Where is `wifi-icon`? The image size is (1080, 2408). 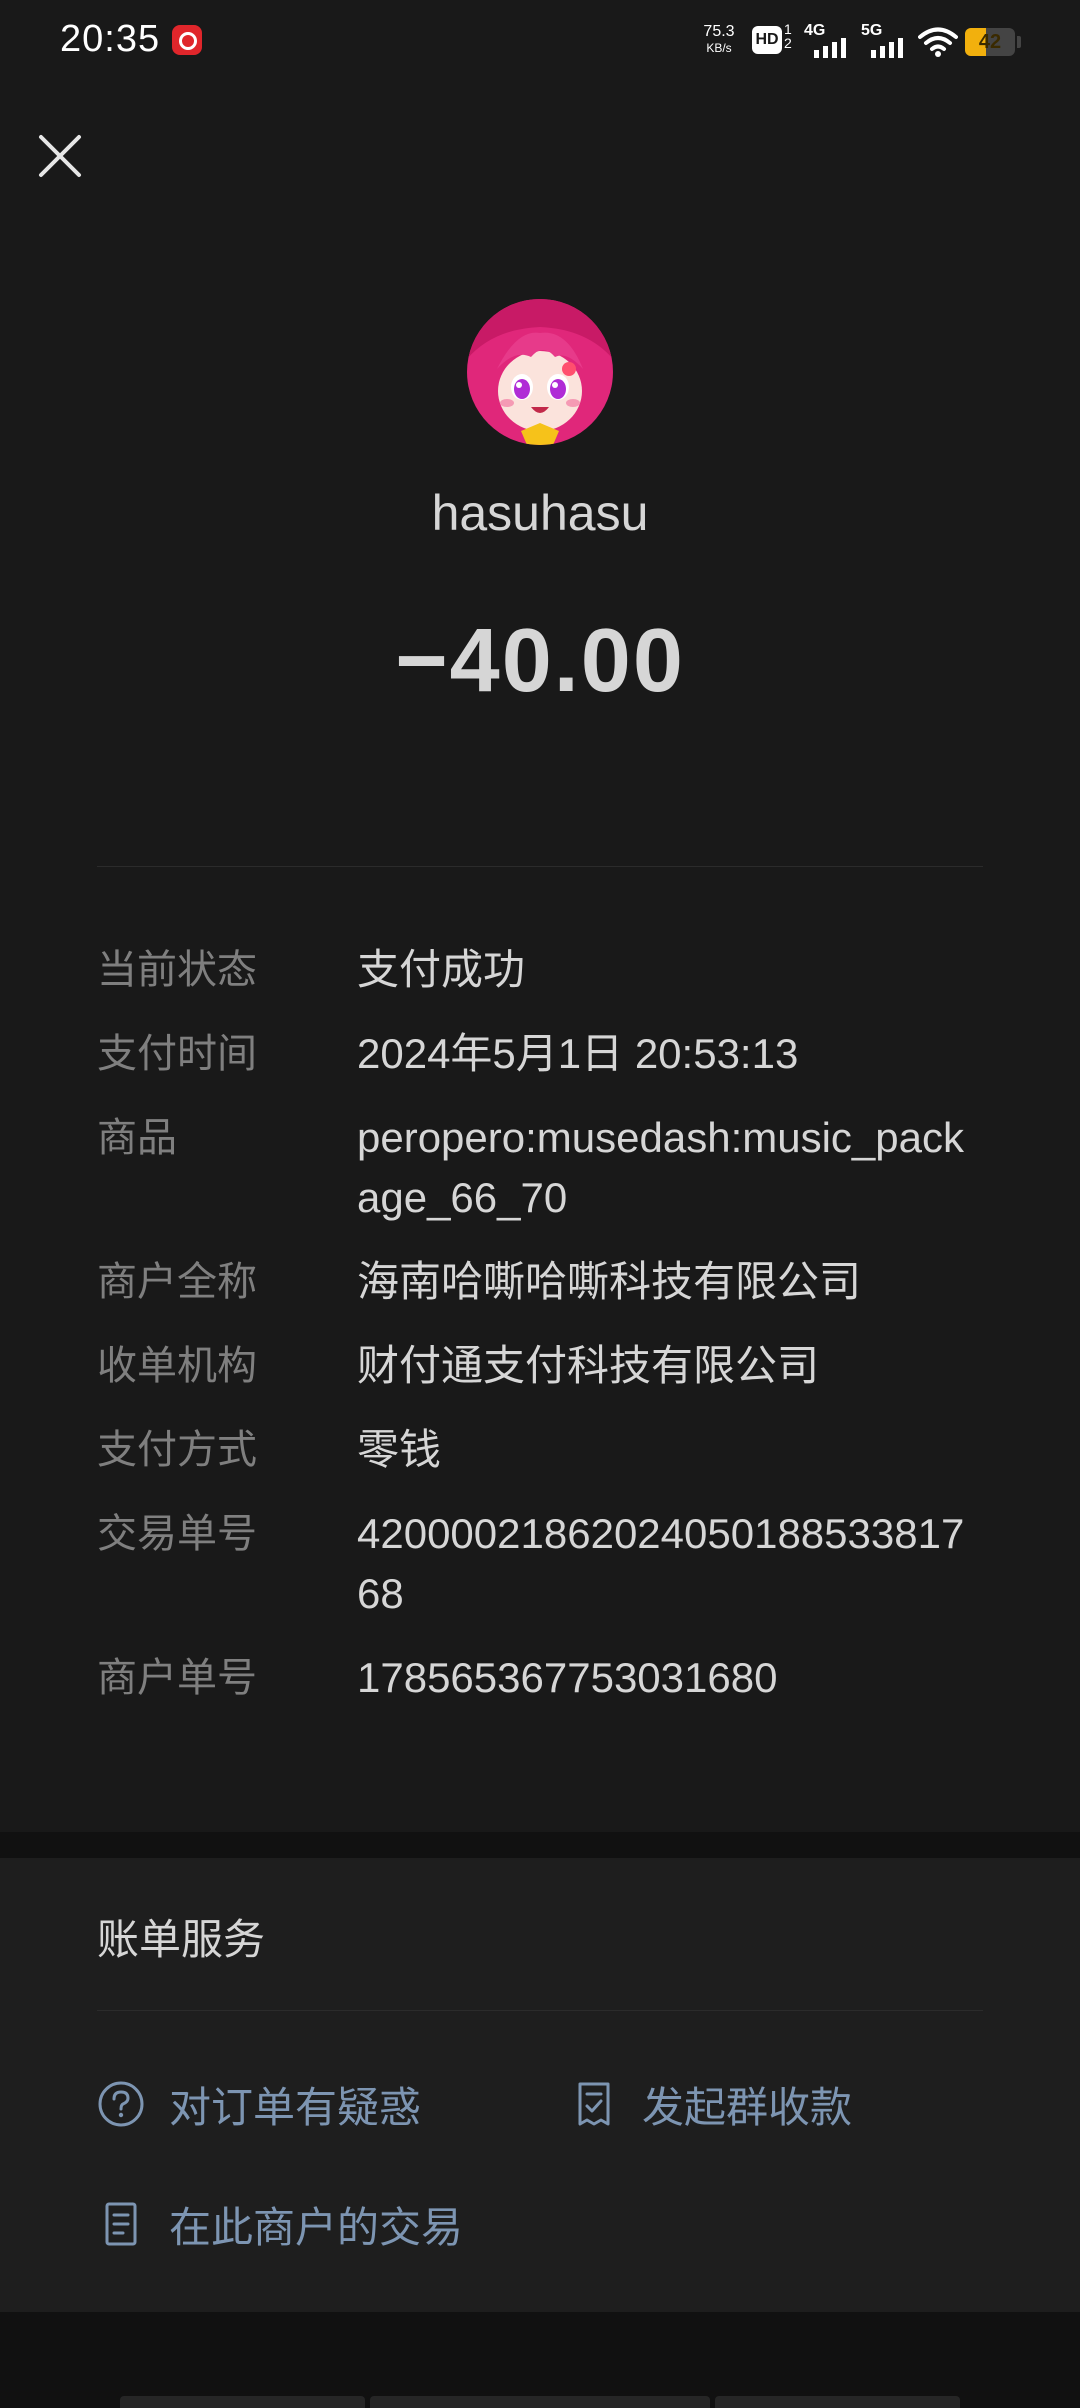
wifi-icon is located at coordinates (938, 42).